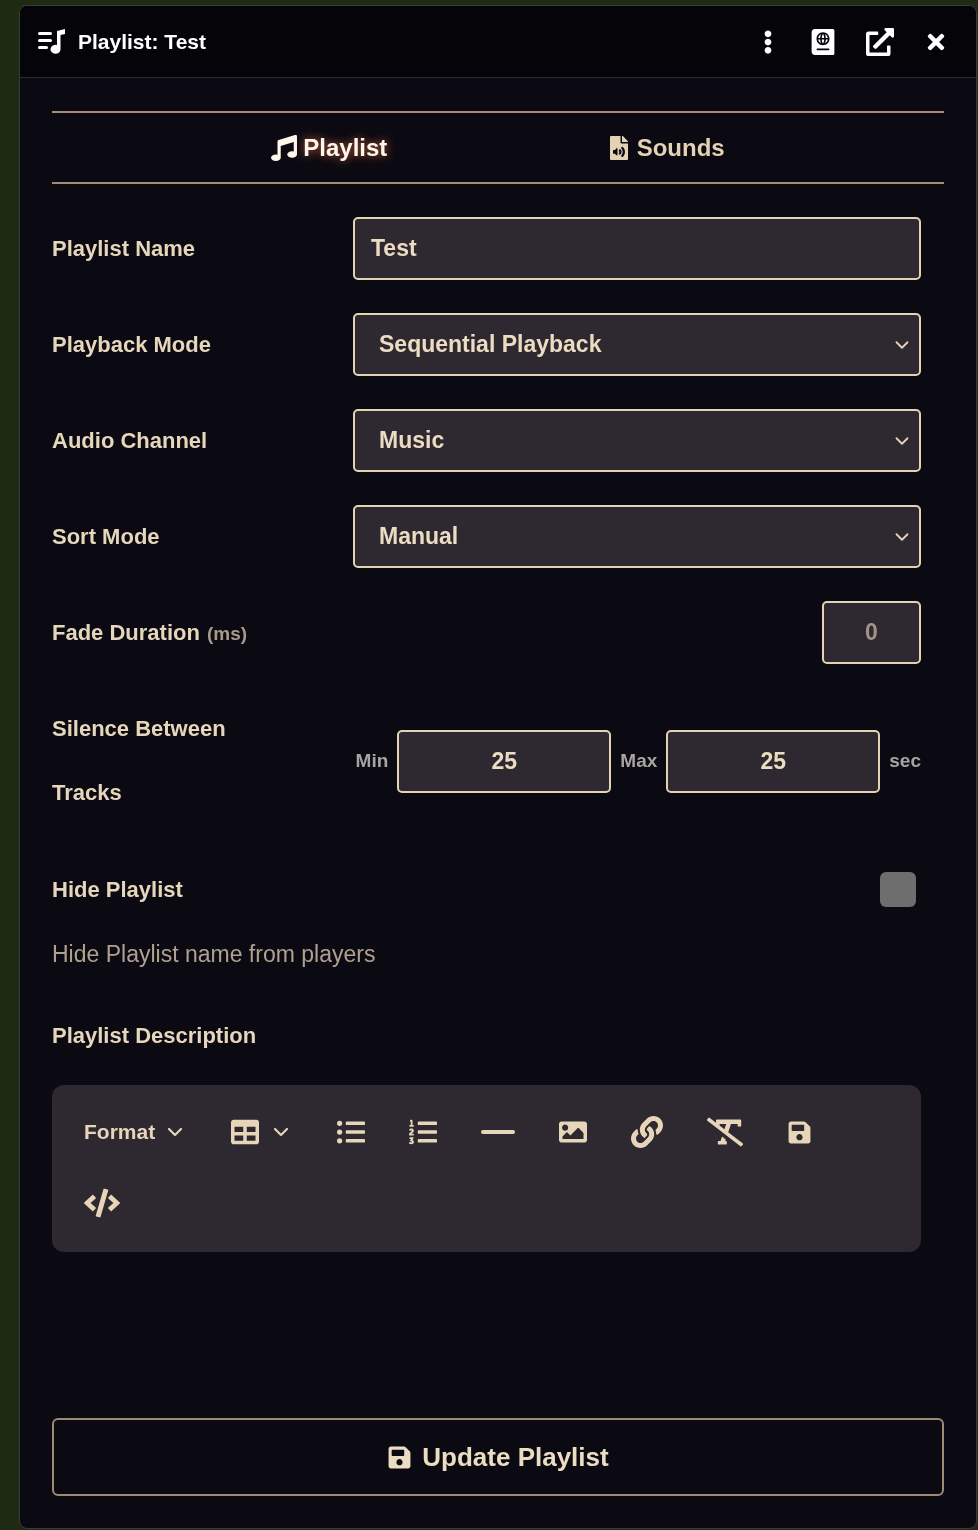 The height and width of the screenshot is (1530, 978). What do you see at coordinates (647, 1132) in the screenshot?
I see `link-icon` at bounding box center [647, 1132].